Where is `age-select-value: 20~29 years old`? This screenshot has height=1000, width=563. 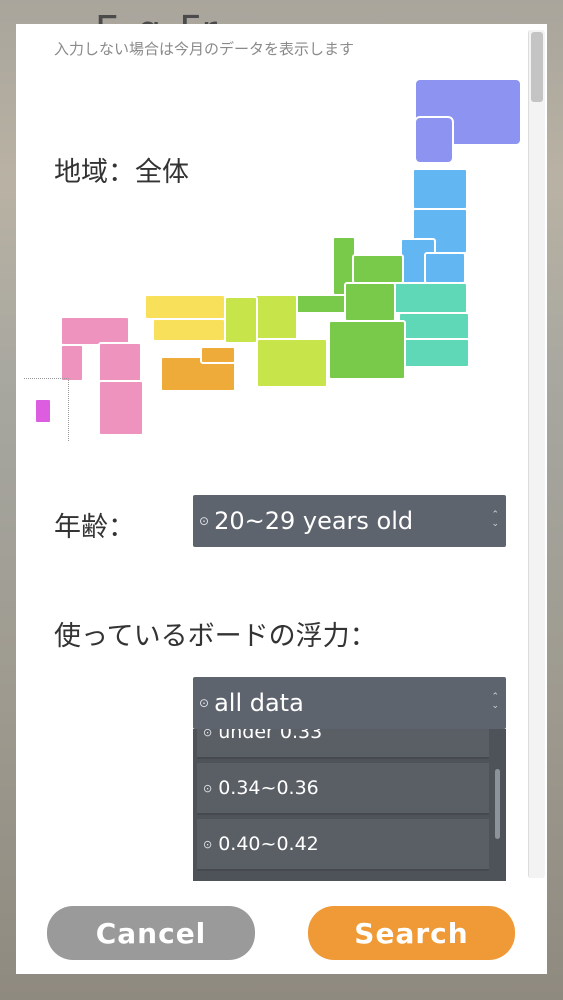 age-select-value: 20~29 years old is located at coordinates (314, 521).